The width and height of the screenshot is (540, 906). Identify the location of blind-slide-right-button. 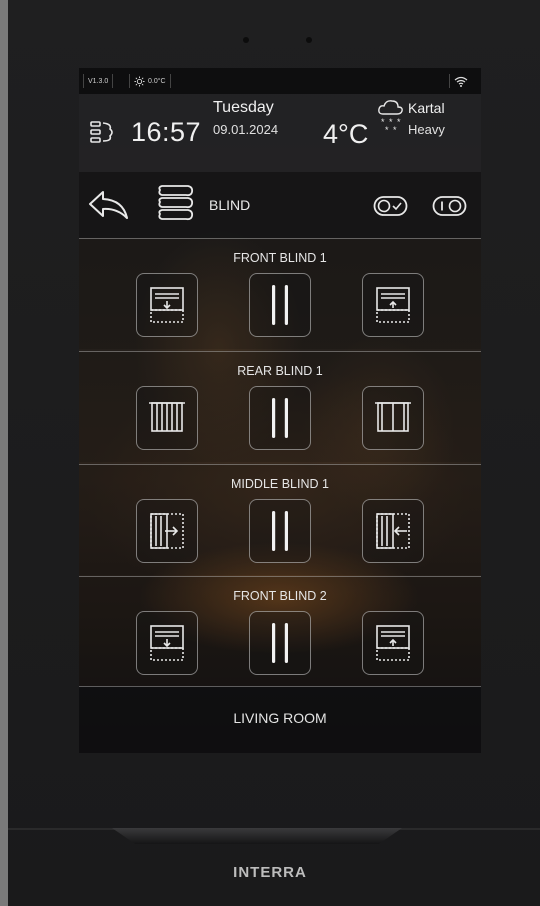
(167, 531).